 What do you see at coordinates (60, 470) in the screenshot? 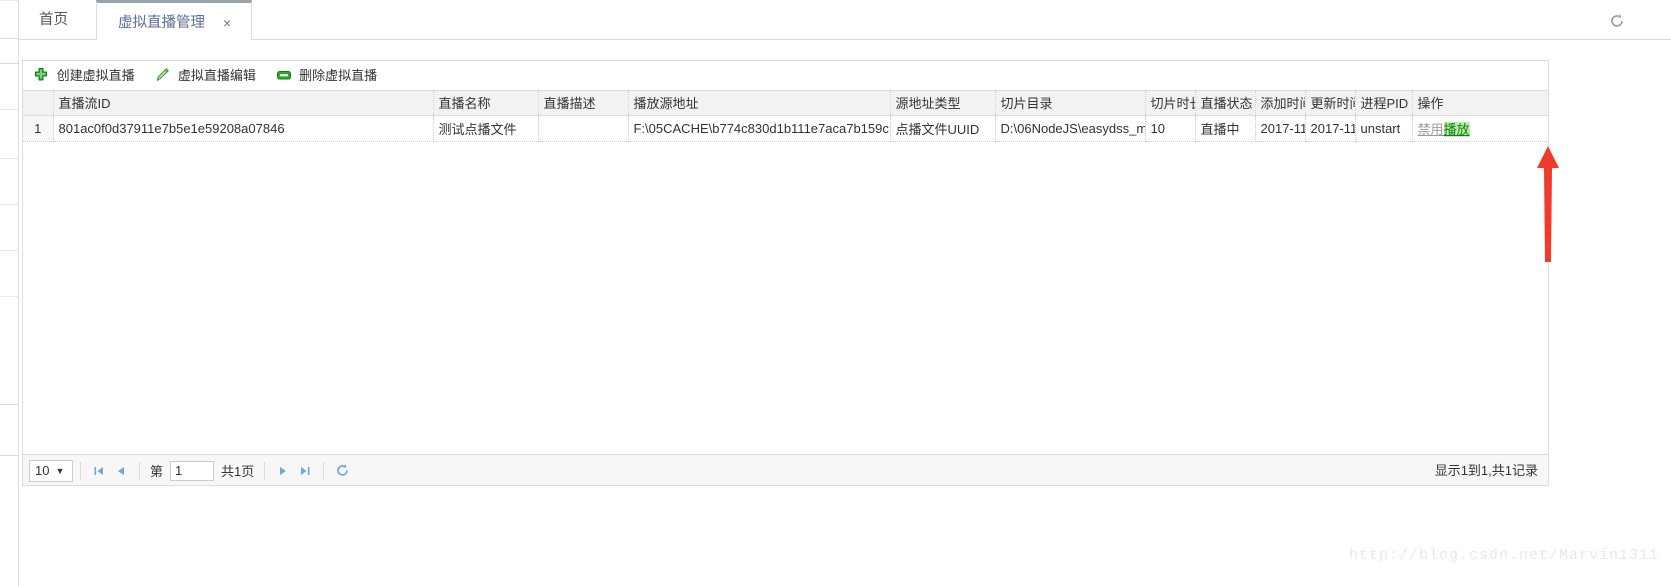
I see `chevron-down-icon: ▼` at bounding box center [60, 470].